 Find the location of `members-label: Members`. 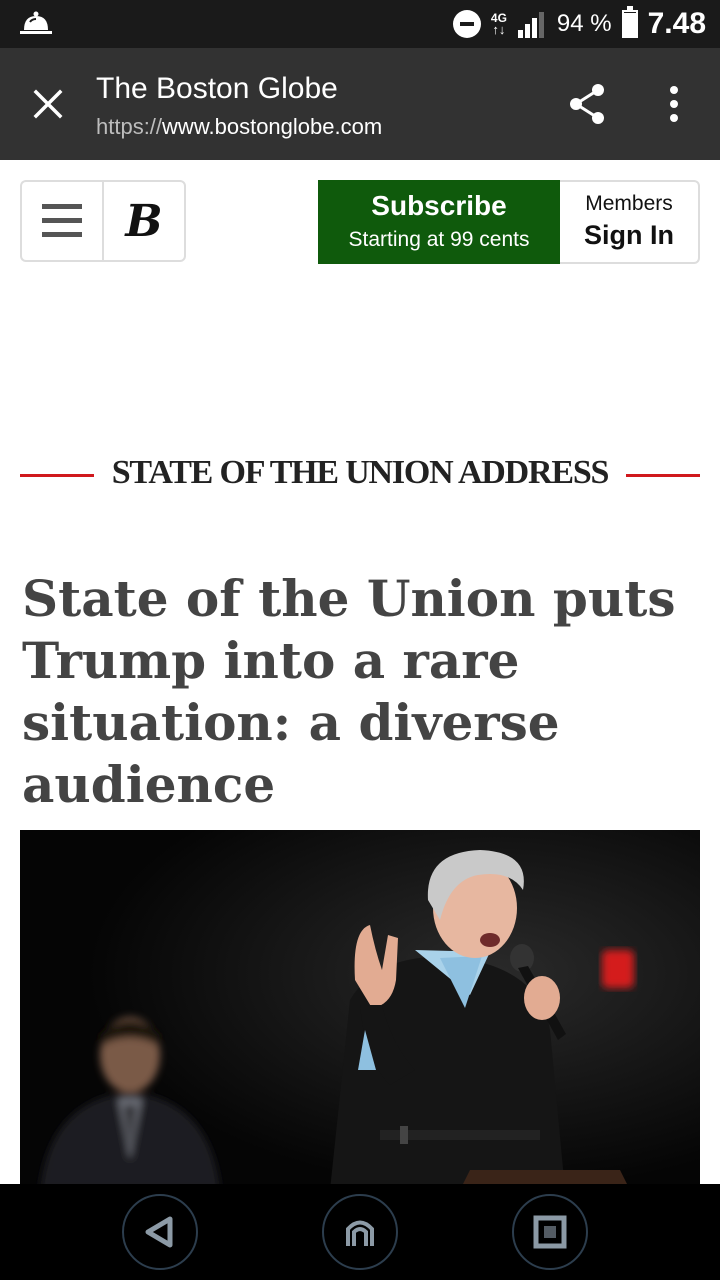

members-label: Members is located at coordinates (629, 203).